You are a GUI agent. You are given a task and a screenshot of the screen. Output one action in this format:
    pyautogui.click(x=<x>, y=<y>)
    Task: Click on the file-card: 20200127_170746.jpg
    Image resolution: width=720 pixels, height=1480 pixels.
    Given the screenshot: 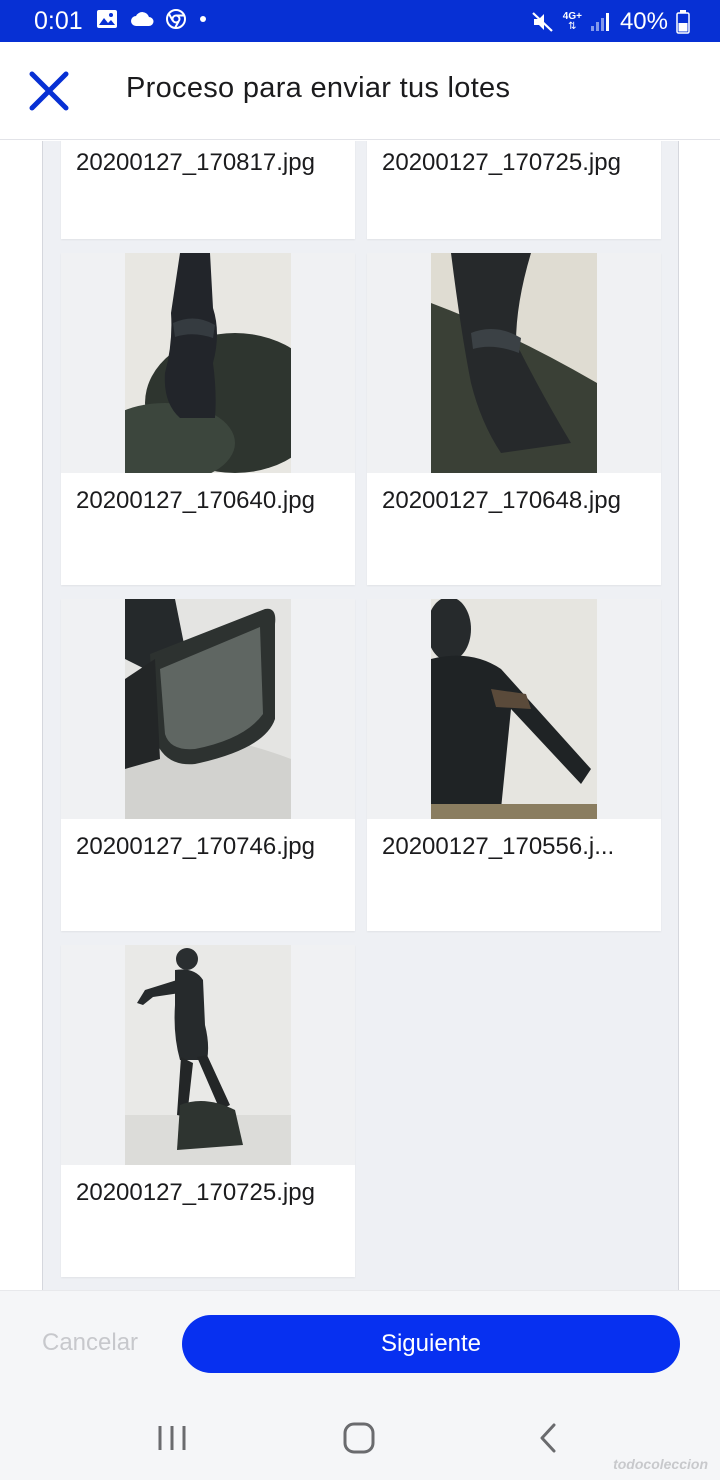 What is the action you would take?
    pyautogui.click(x=208, y=765)
    